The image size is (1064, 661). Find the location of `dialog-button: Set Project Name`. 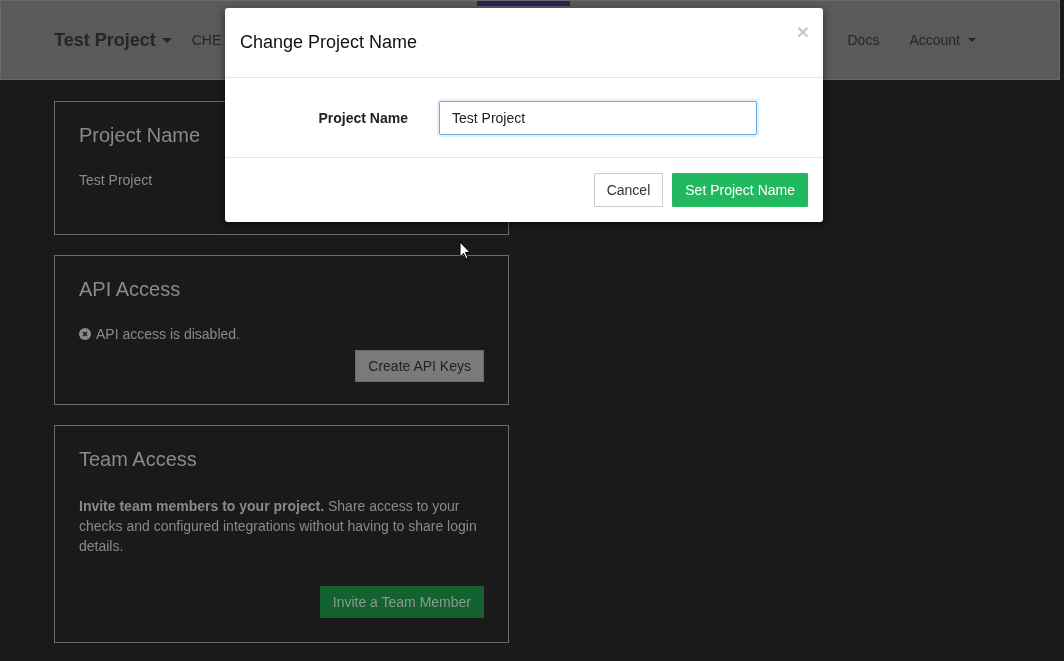

dialog-button: Set Project Name is located at coordinates (740, 190).